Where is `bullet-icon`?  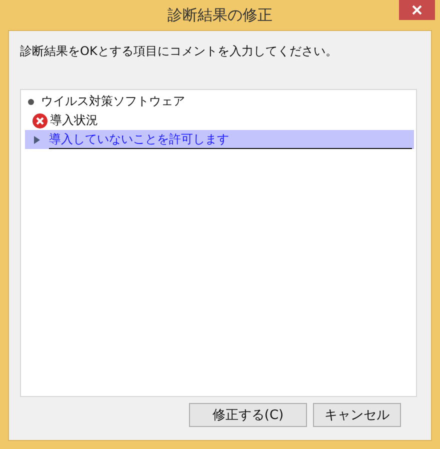 bullet-icon is located at coordinates (31, 101).